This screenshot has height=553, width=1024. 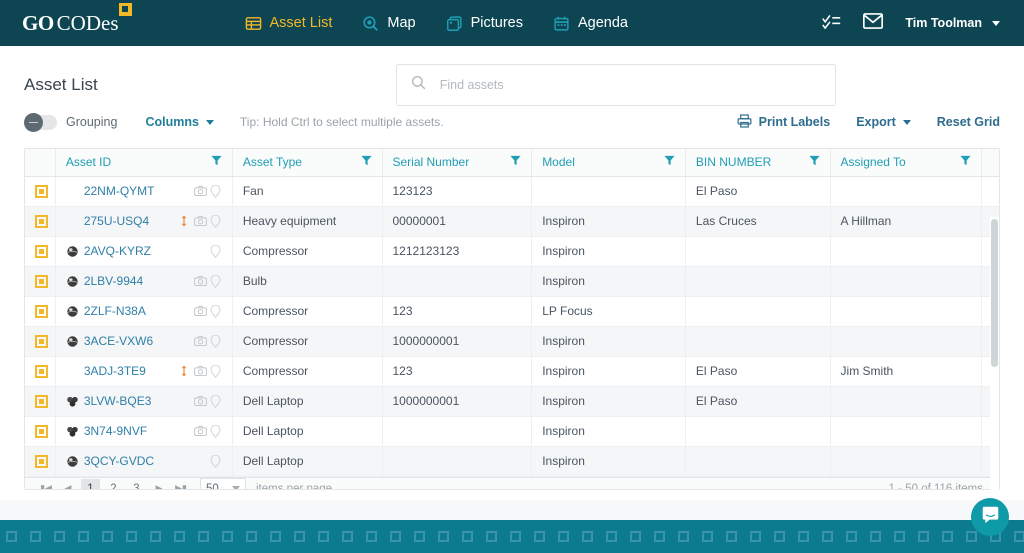 I want to click on cell-asset-id: 2ZLF-N38A, so click(x=144, y=311).